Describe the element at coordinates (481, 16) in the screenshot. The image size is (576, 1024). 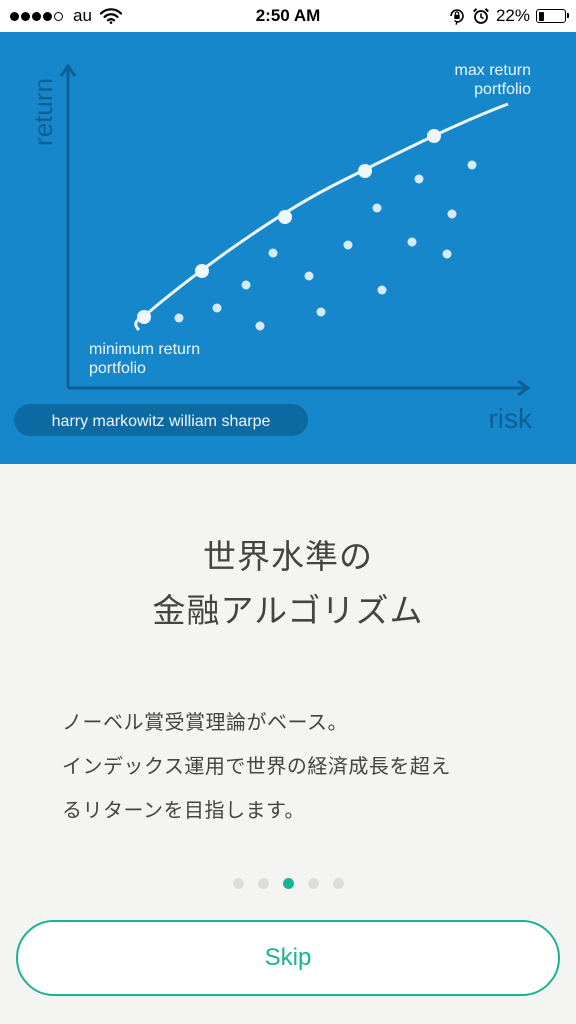
I see `alarm-clock-icon` at that location.